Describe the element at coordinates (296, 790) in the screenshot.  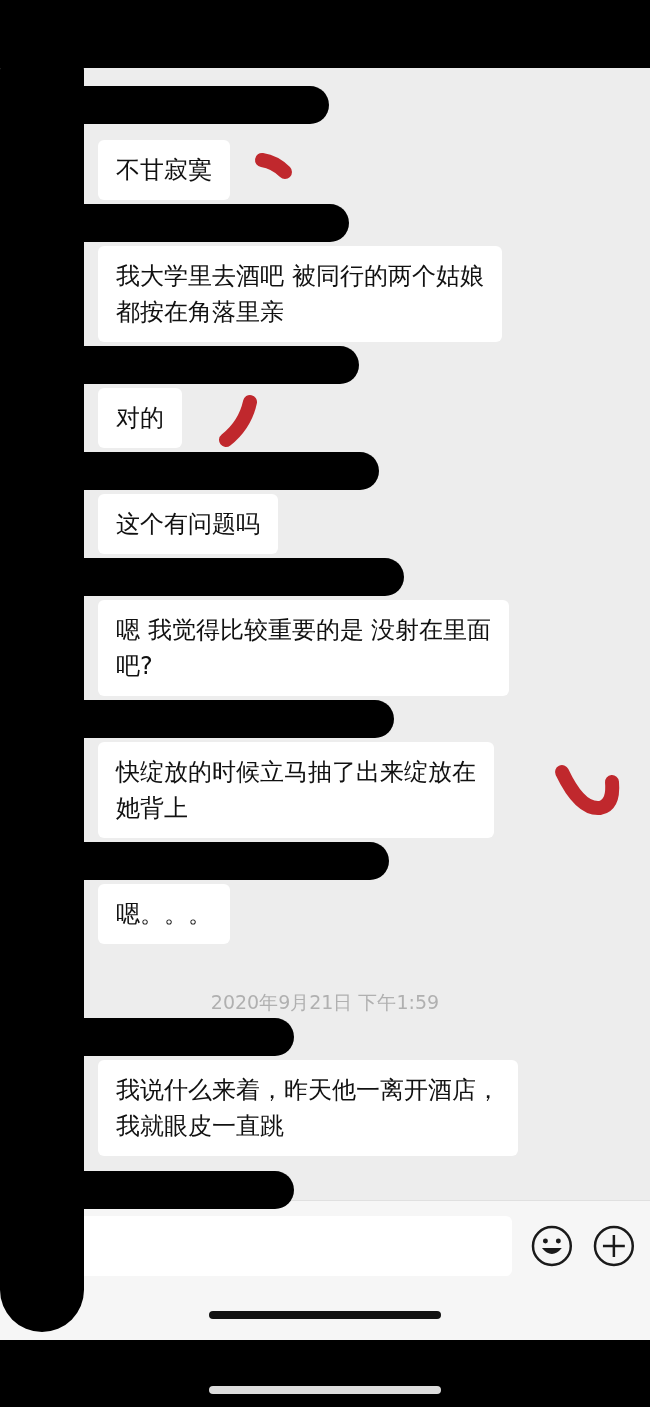
I see `message-bubble: 快绽放的时候立马抽了出来绽放在 她背上` at that location.